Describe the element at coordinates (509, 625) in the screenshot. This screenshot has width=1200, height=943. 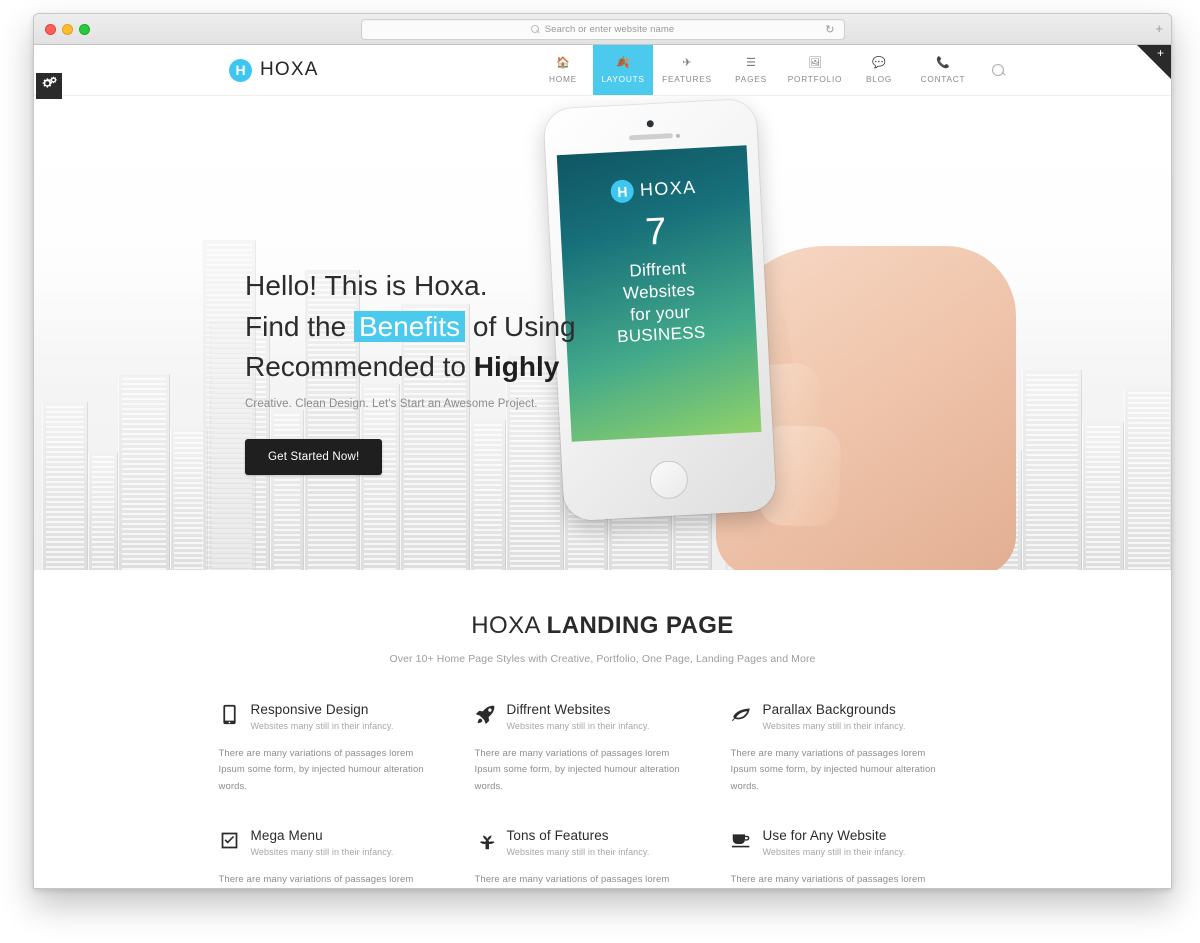
I see `page-title-light: HOXA` at that location.